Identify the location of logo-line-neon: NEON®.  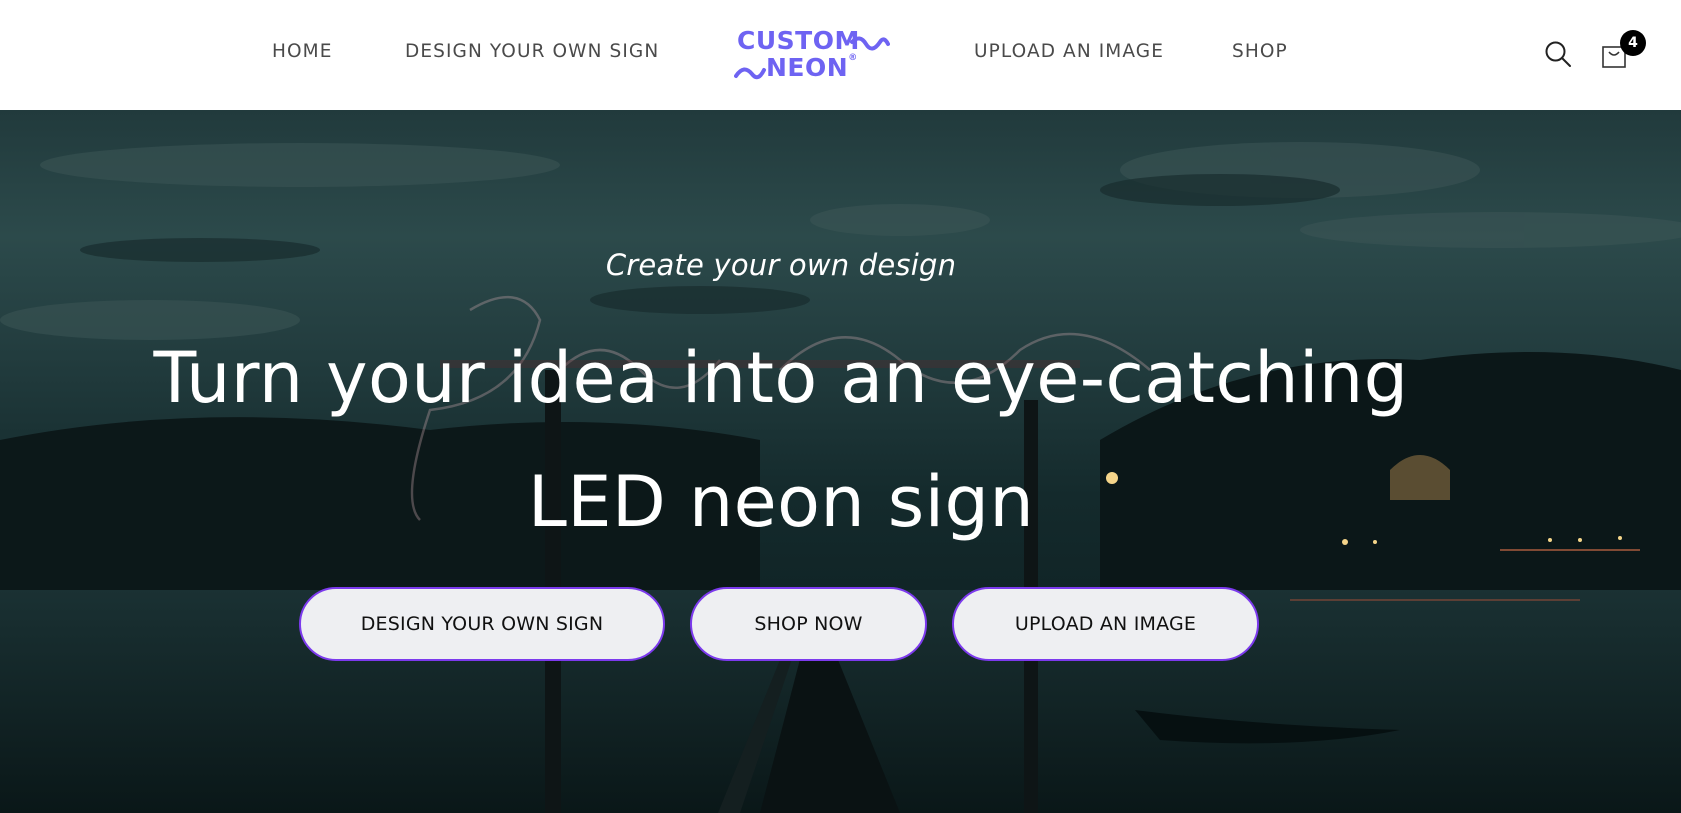
(812, 67).